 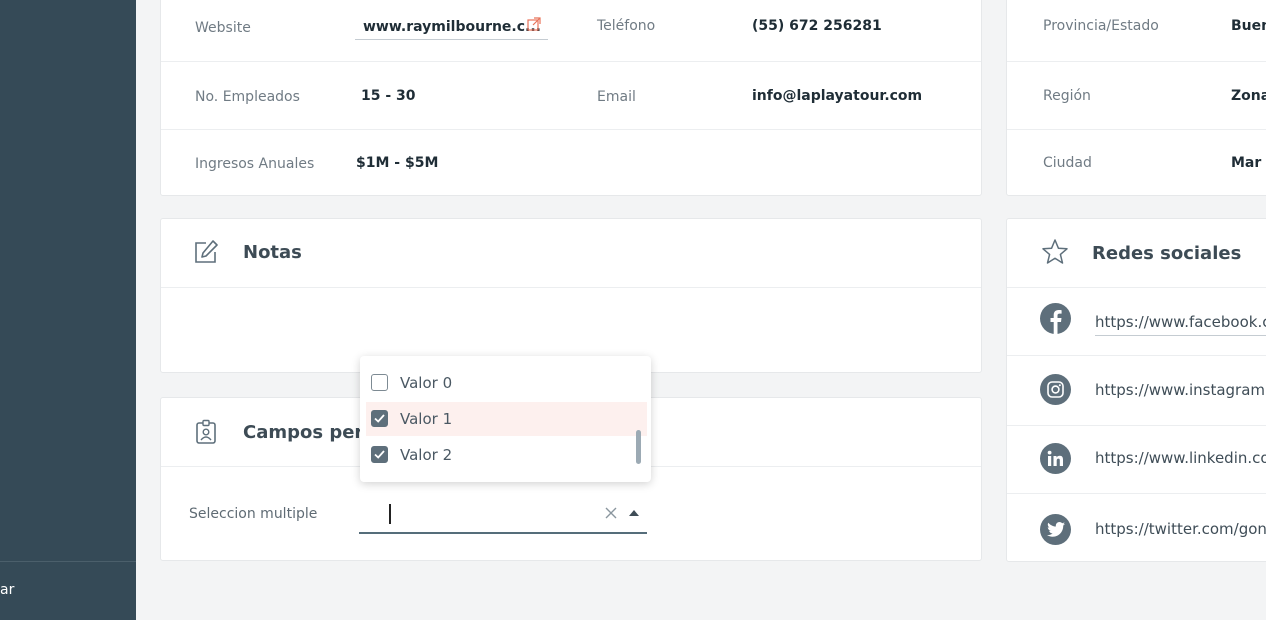 What do you see at coordinates (1067, 163) in the screenshot?
I see `city-label: Ciudad` at bounding box center [1067, 163].